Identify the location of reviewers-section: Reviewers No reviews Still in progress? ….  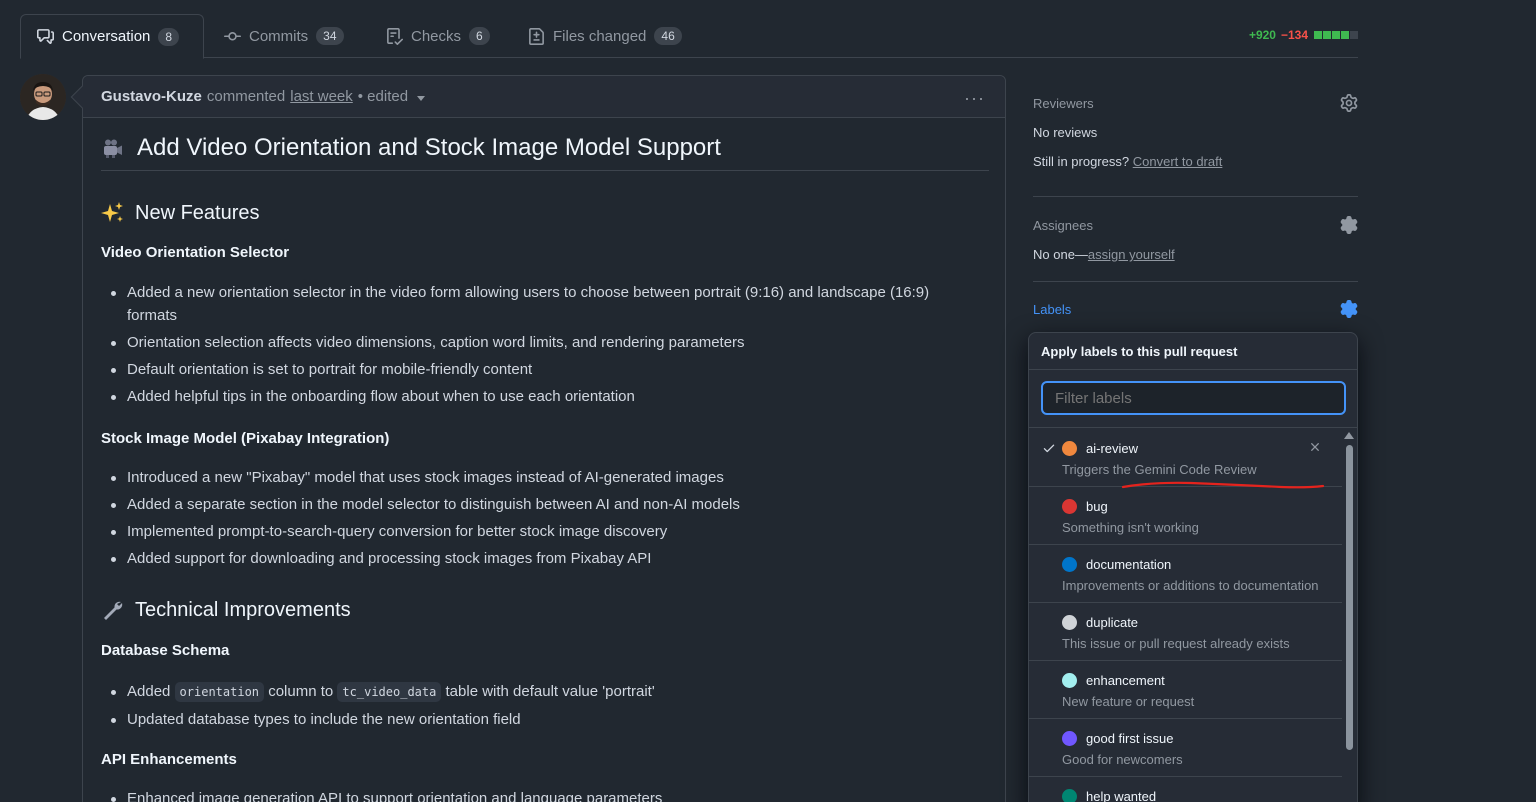
(1195, 131).